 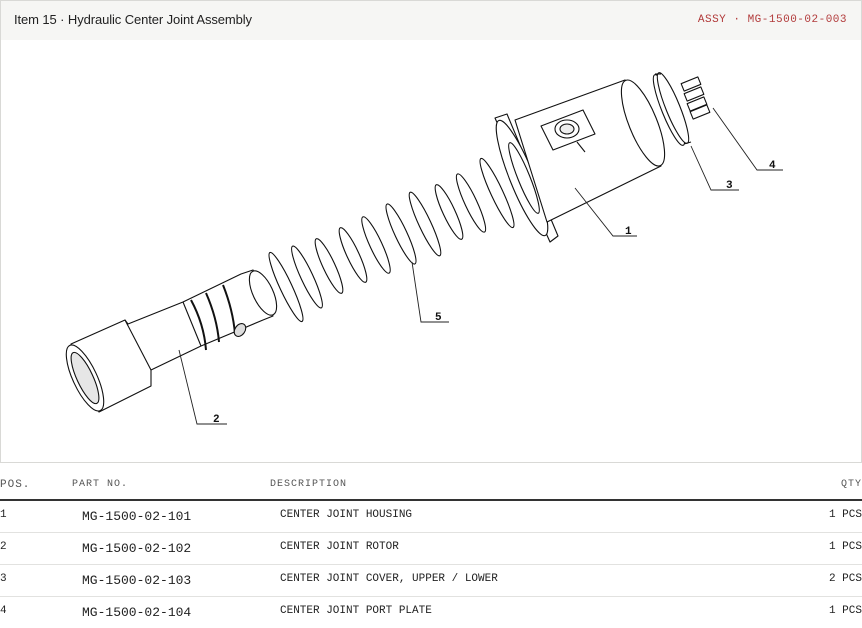 What do you see at coordinates (431, 488) in the screenshot?
I see `table-header: POS. PART NO. DESCRIPTION QTY` at bounding box center [431, 488].